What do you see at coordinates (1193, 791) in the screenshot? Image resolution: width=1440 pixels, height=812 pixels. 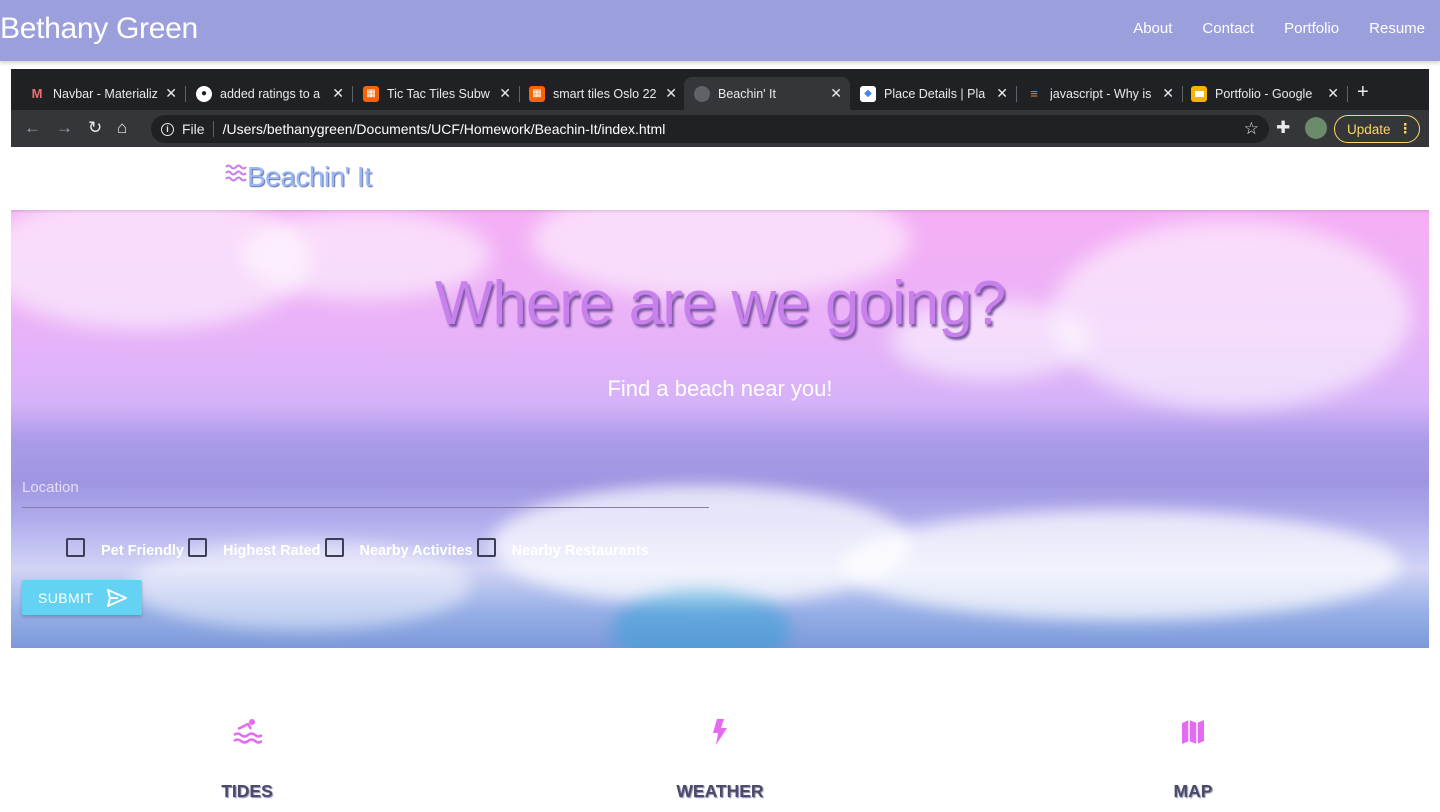 I see `feature-label: MAP` at bounding box center [1193, 791].